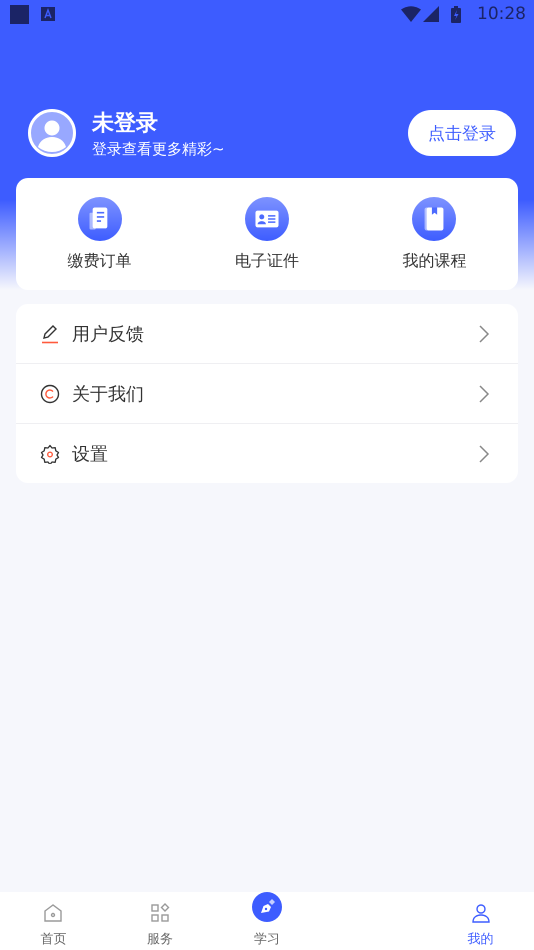 The image size is (534, 950). What do you see at coordinates (50, 334) in the screenshot?
I see `pencil-icon` at bounding box center [50, 334].